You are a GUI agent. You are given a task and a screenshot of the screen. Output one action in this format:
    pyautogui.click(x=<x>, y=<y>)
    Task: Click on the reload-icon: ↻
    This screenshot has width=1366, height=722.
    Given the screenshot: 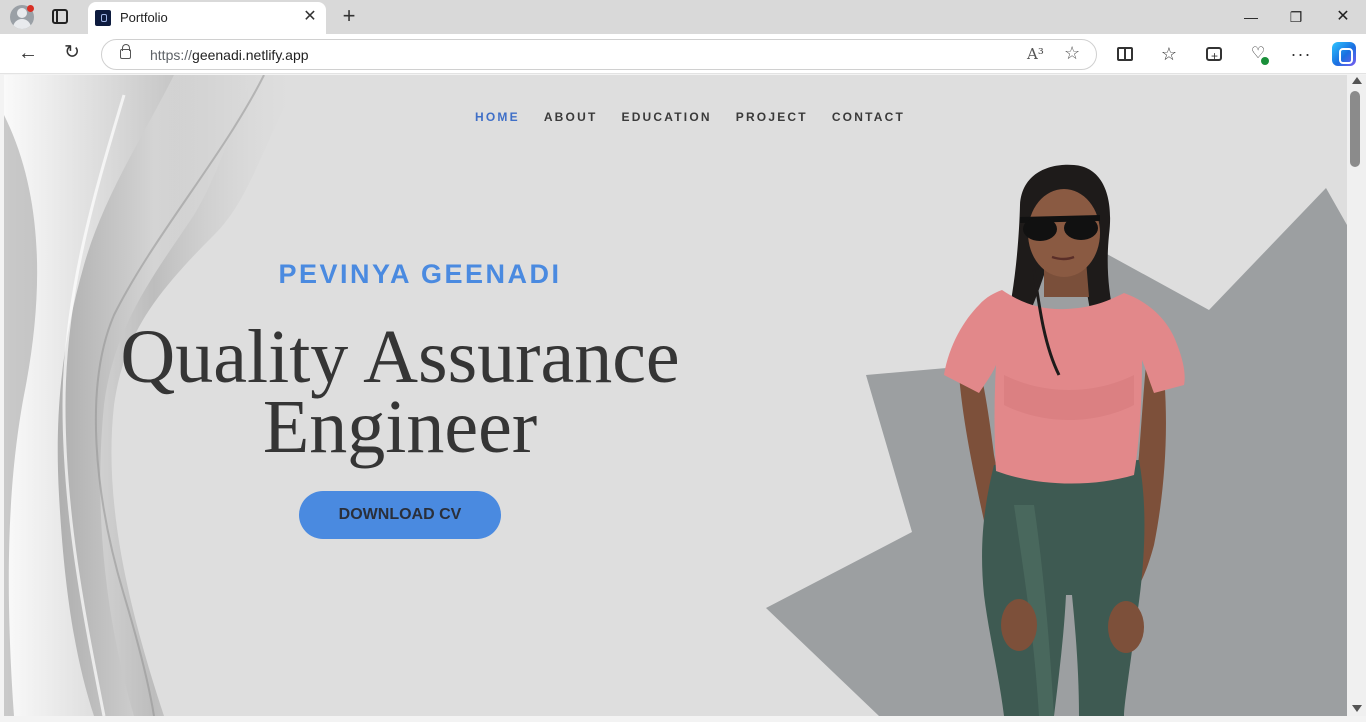 What is the action you would take?
    pyautogui.click(x=72, y=54)
    